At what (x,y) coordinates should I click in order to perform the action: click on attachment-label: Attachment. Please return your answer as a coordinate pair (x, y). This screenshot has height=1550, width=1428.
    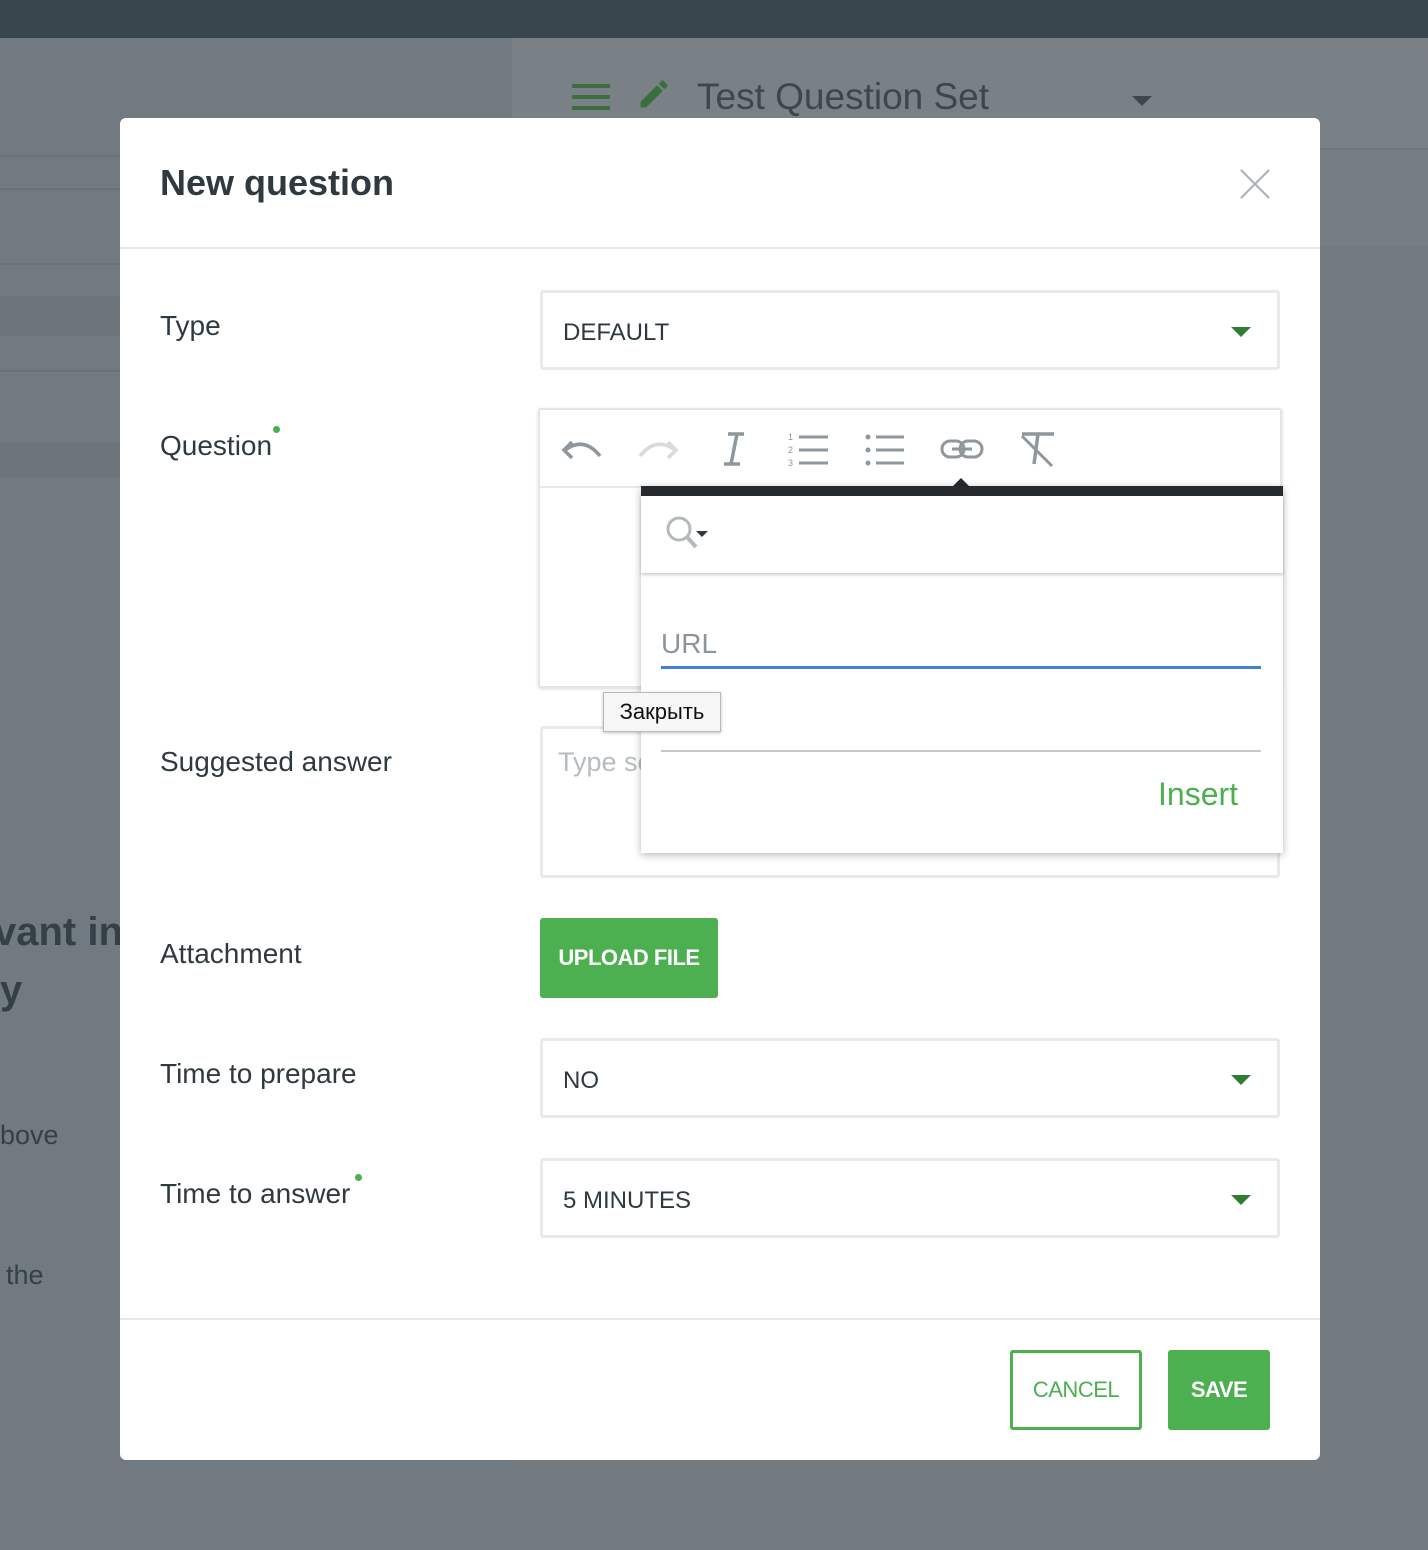
    Looking at the image, I should click on (231, 953).